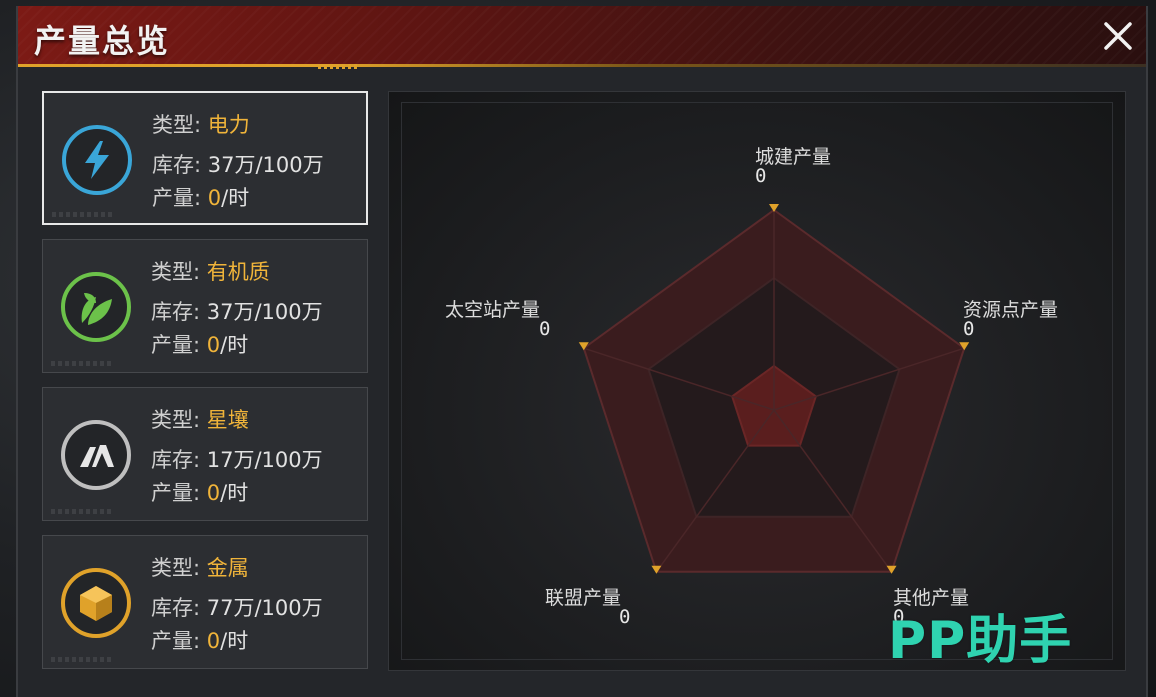 The height and width of the screenshot is (697, 1156). Describe the element at coordinates (583, 598) in the screenshot. I see `axis-label-alliance: 联盟产量` at that location.